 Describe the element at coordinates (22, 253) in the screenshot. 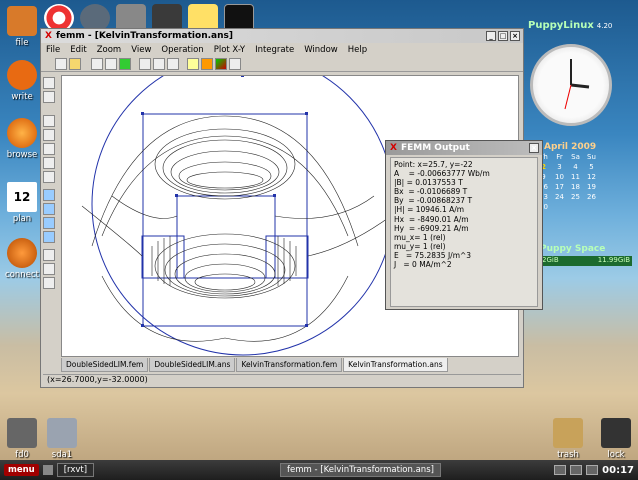

I see `connect-globe-icon` at that location.